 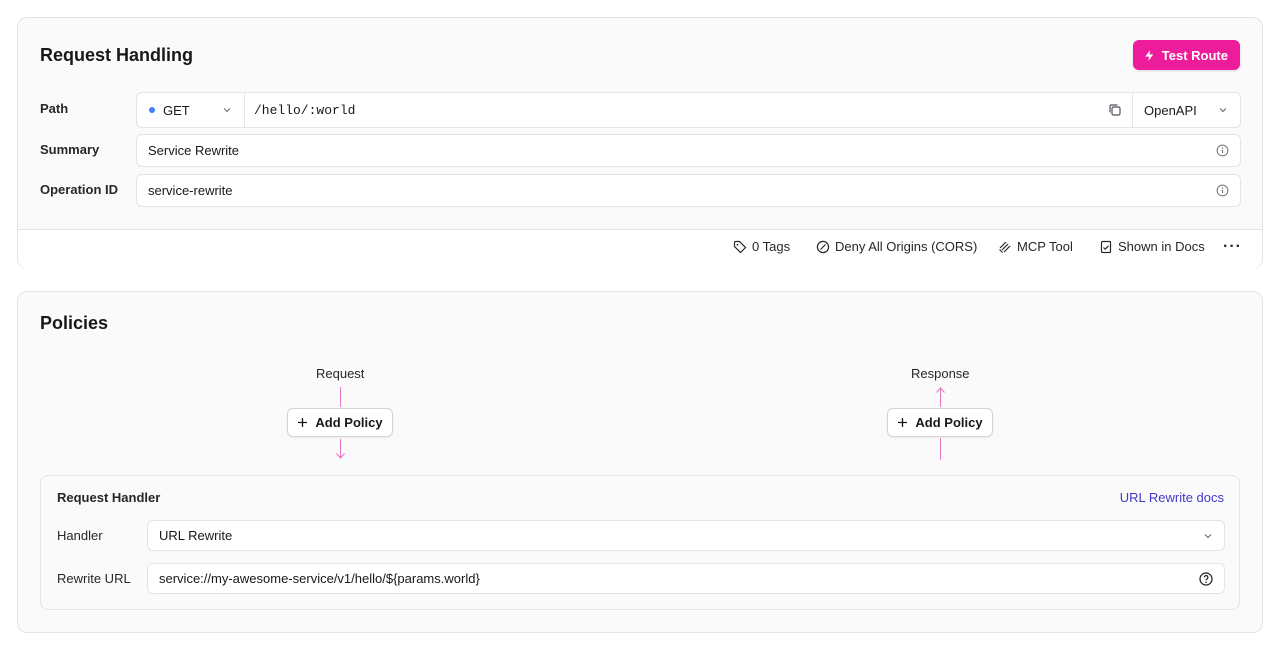 What do you see at coordinates (109, 497) in the screenshot?
I see `request-handler-title: Request Handler` at bounding box center [109, 497].